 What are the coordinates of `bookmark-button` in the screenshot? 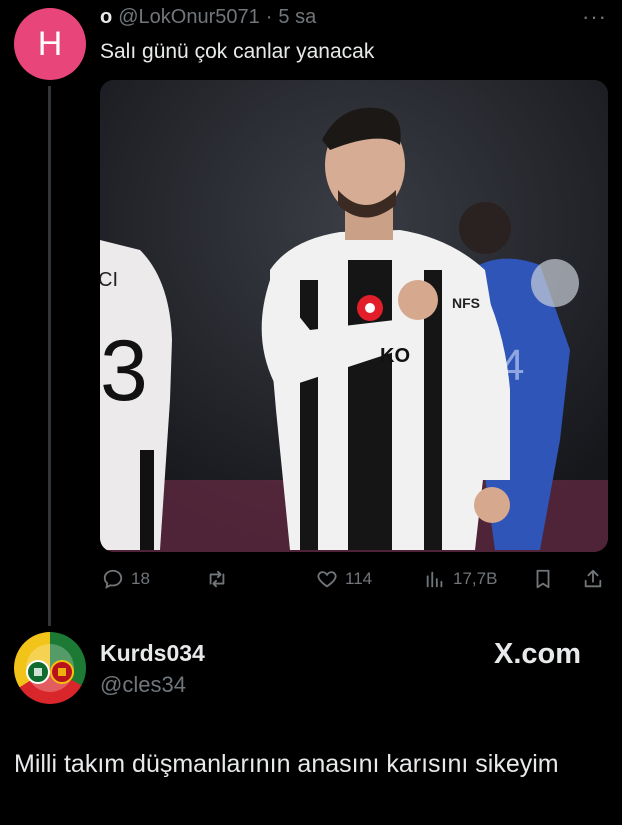 It's located at (543, 579).